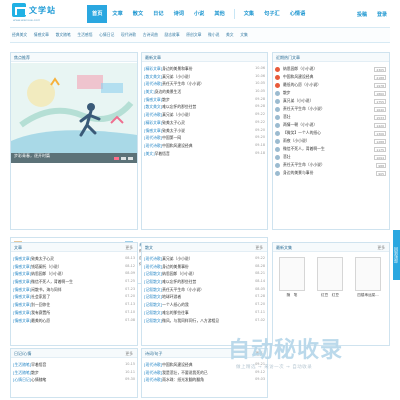  Describe the element at coordinates (204, 267) in the screenshot. I see `list-item: [现代诗歌]身边的美景事份 08-28` at that location.